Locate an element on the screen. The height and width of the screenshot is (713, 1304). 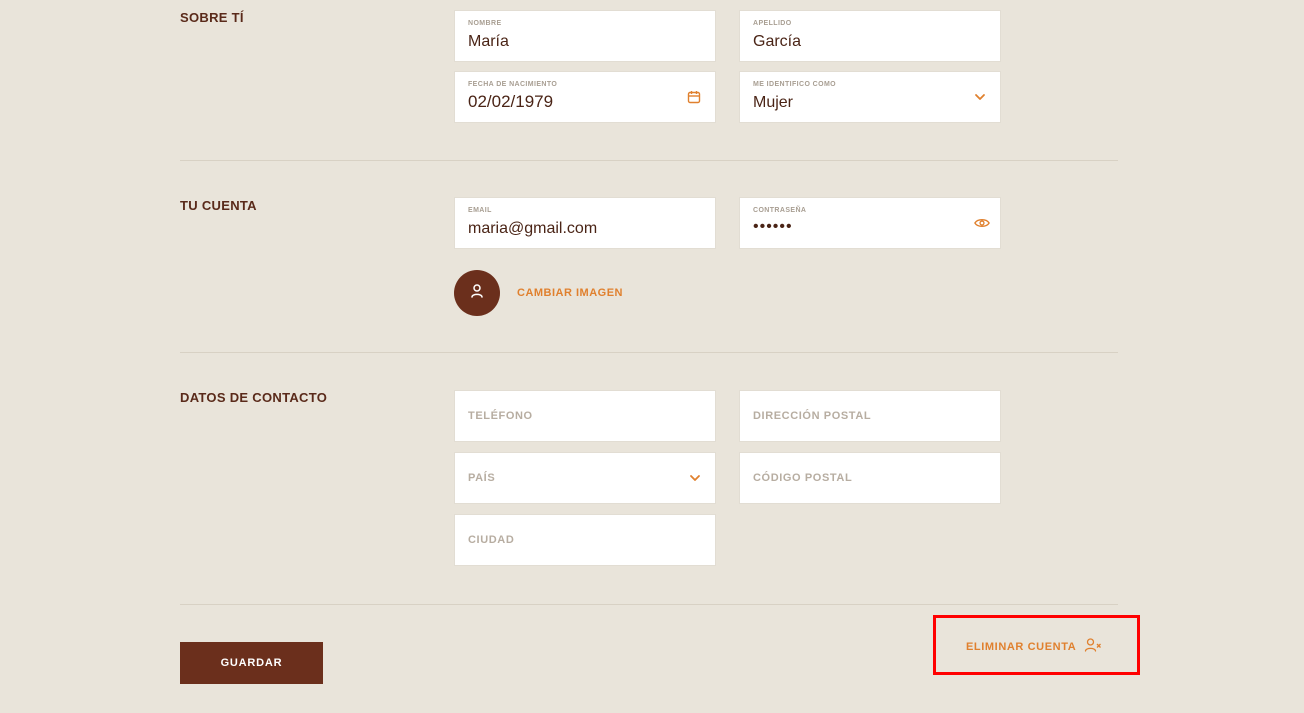
calendar-icon is located at coordinates (694, 97).